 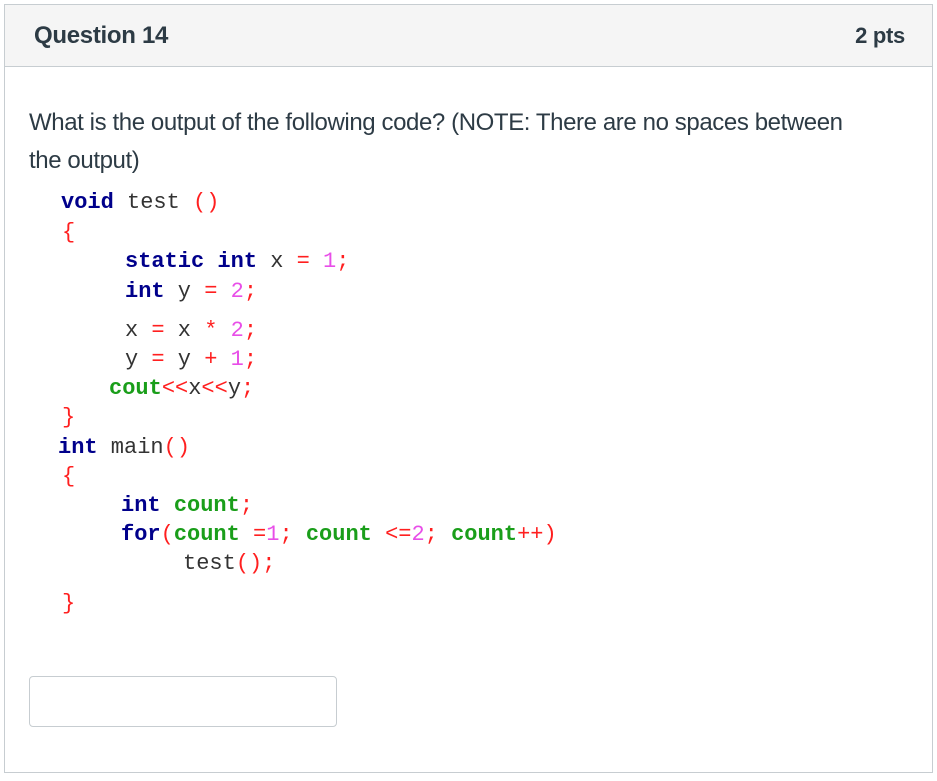 I want to click on code-line: y = y + 1;, so click(x=191, y=360).